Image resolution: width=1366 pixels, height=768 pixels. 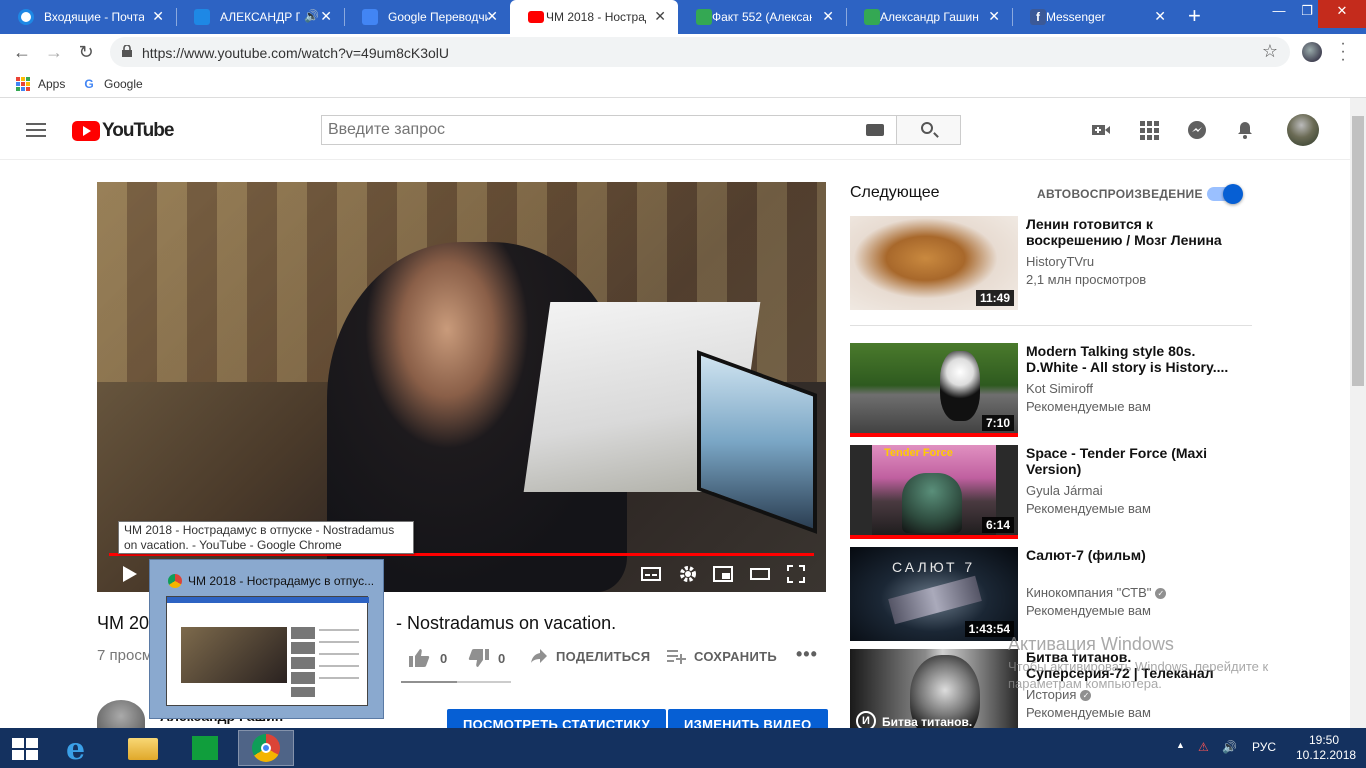 What do you see at coordinates (1038, 17) in the screenshot?
I see `facebook-icon: f` at bounding box center [1038, 17].